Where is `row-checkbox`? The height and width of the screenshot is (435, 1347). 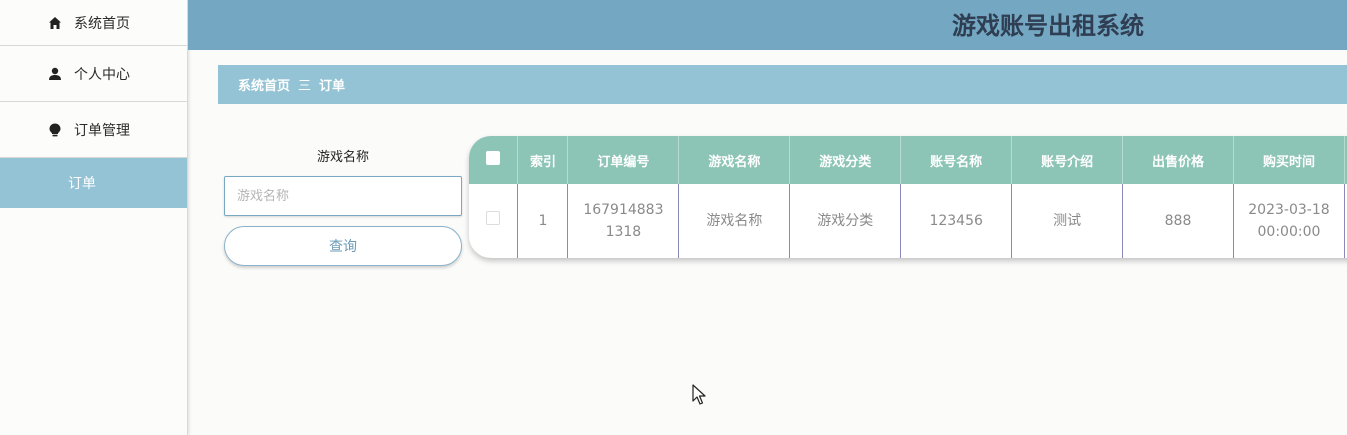
row-checkbox is located at coordinates (493, 218).